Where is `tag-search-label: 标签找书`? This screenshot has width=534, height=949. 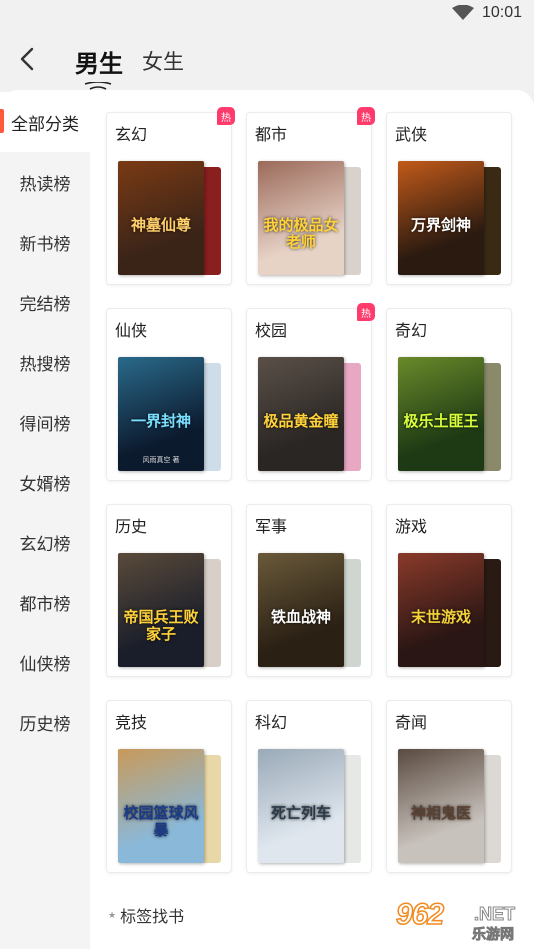 tag-search-label: 标签找书 is located at coordinates (152, 917).